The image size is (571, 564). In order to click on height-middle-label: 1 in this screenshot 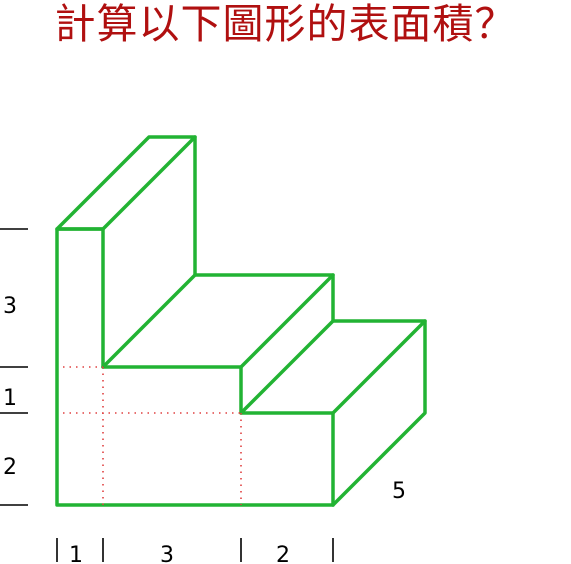, I will do `click(10, 398)`.